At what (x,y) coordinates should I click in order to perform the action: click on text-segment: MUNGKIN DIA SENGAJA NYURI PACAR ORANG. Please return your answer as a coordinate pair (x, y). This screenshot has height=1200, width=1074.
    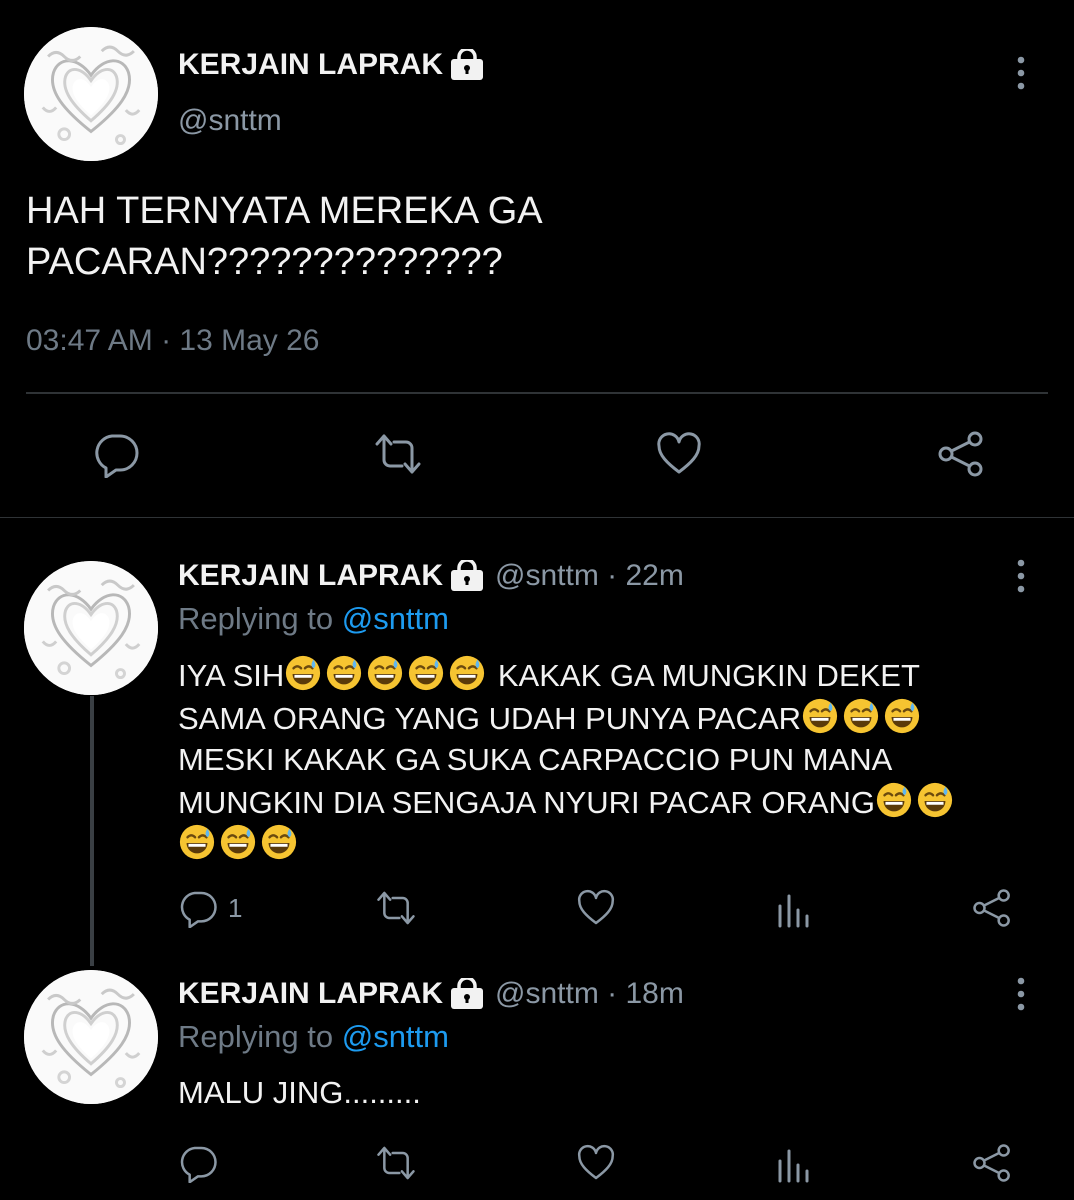
    Looking at the image, I should click on (527, 802).